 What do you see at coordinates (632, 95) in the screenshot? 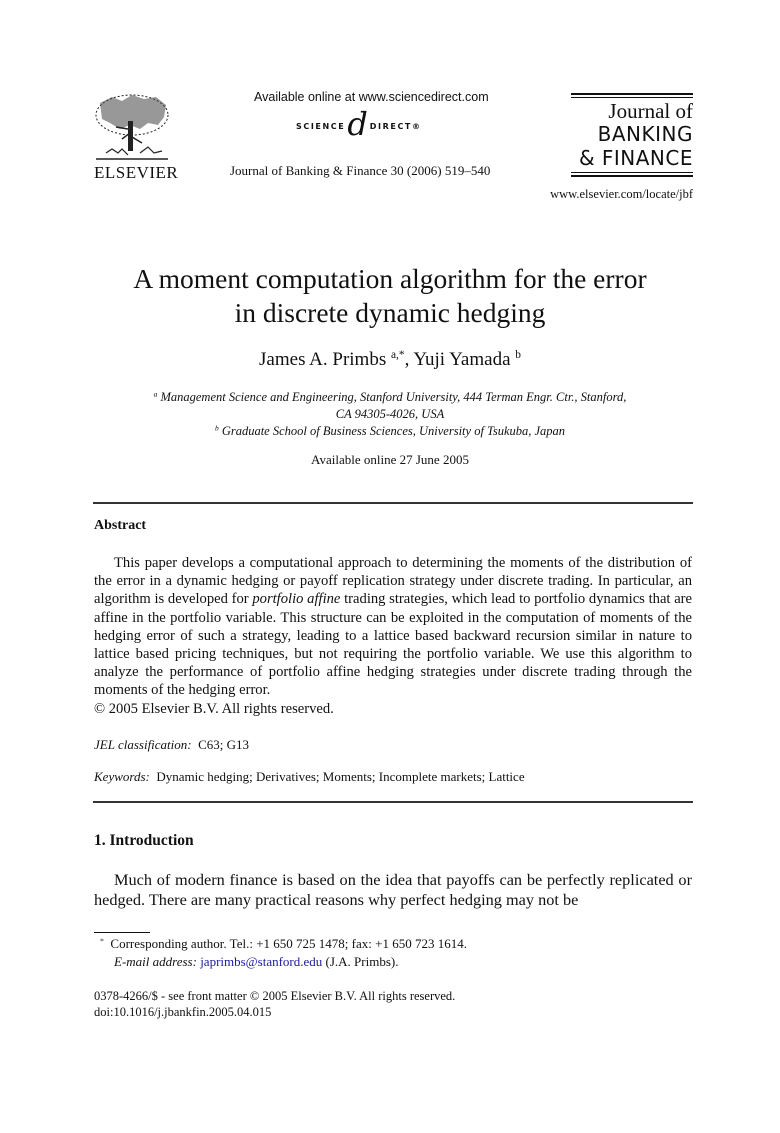
I see `journal-logo-top-rule` at bounding box center [632, 95].